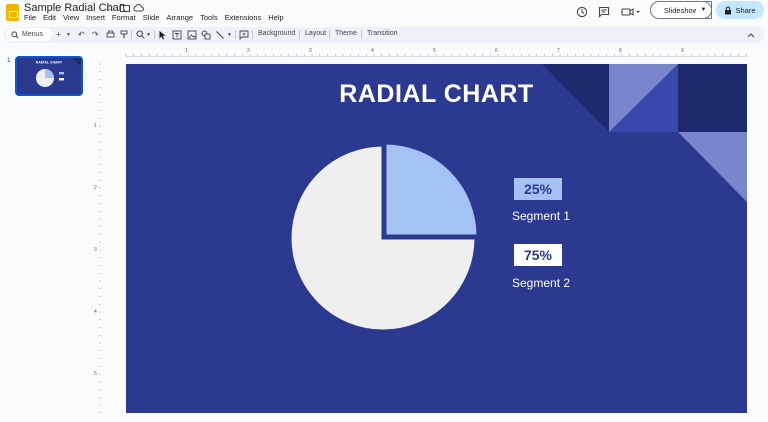 The height and width of the screenshot is (422, 768). Describe the element at coordinates (496, 51) in the screenshot. I see `ruler-h-label: 6` at that location.